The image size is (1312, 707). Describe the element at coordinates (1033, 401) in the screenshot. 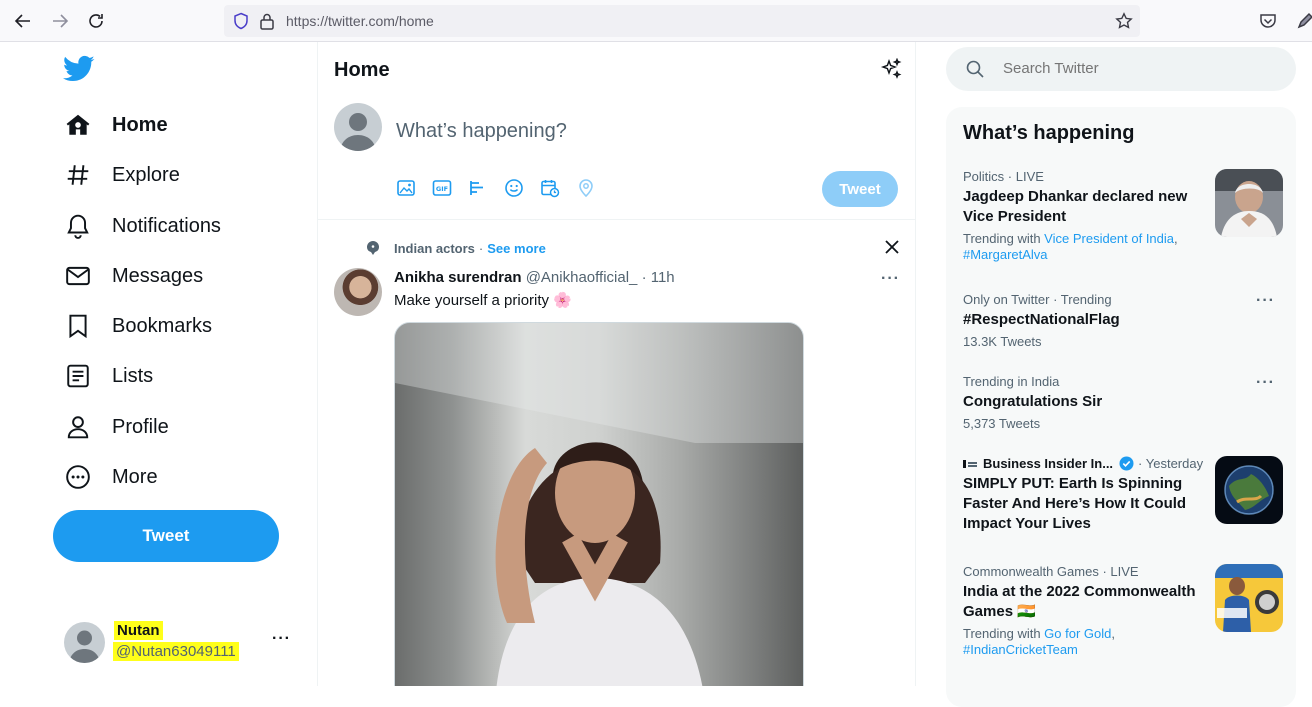

I see `trend-headline: Congratulations Sir` at that location.